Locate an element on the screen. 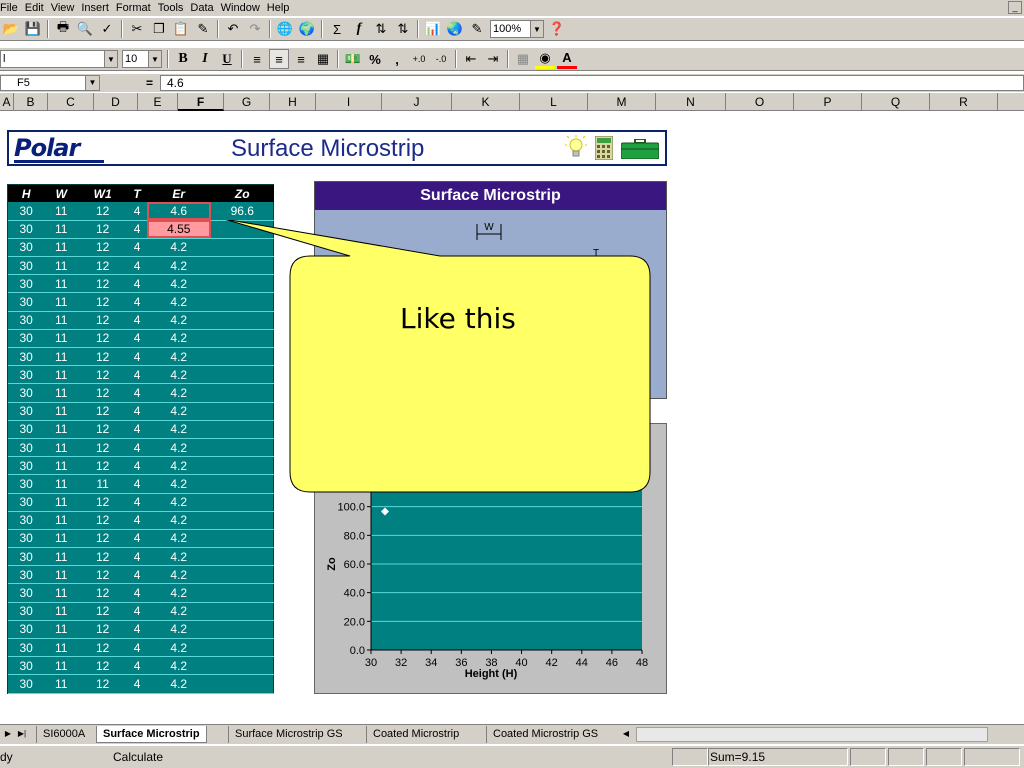 The width and height of the screenshot is (1024, 768). comma-icon: , is located at coordinates (397, 59).